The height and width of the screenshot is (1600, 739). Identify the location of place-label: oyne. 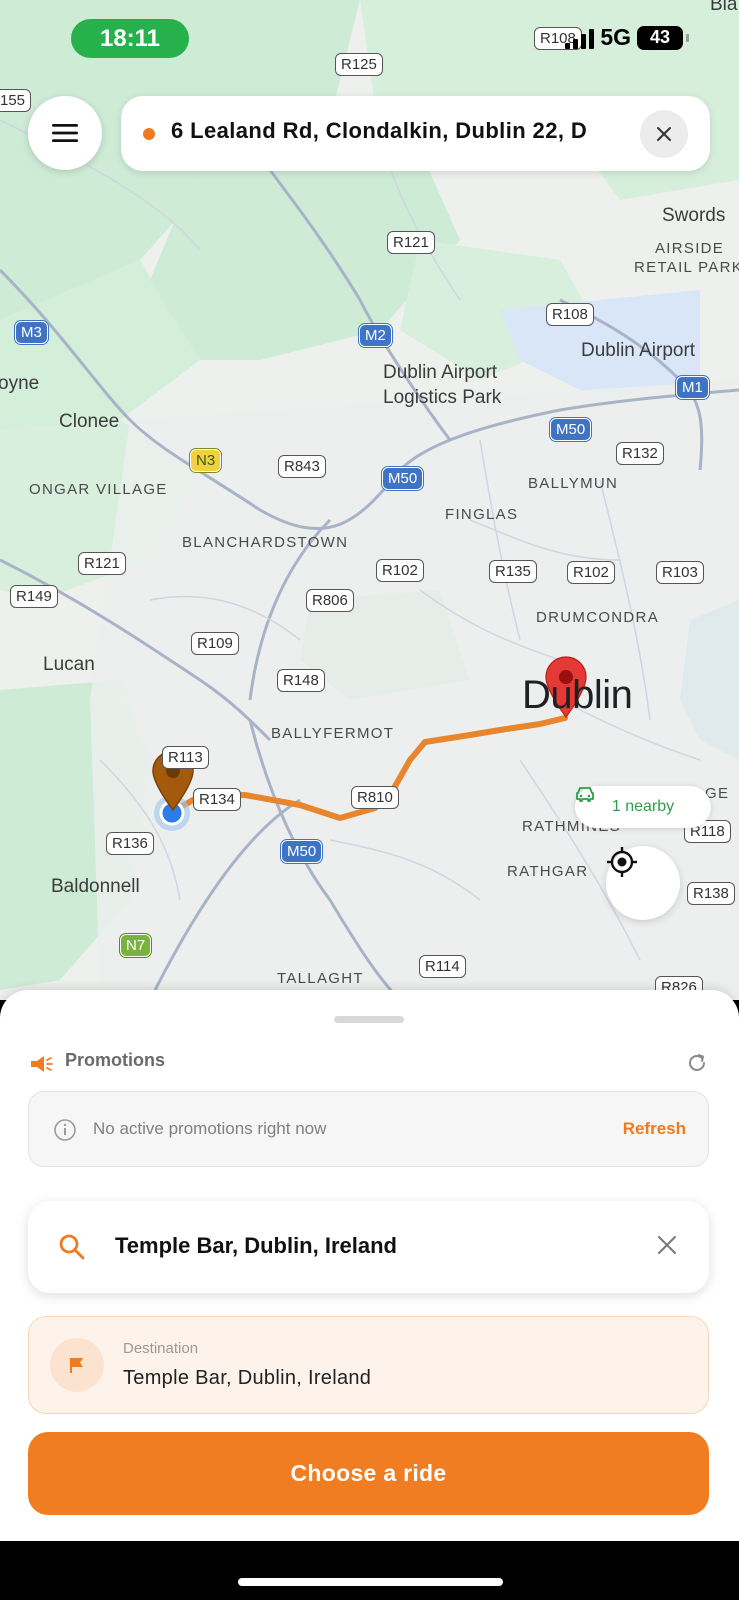
(20, 383).